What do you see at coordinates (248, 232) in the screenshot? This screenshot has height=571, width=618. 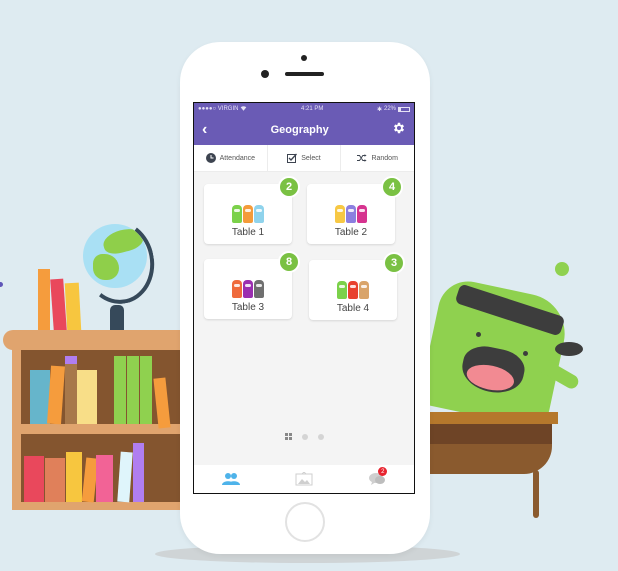 I see `table-name: Table 1` at bounding box center [248, 232].